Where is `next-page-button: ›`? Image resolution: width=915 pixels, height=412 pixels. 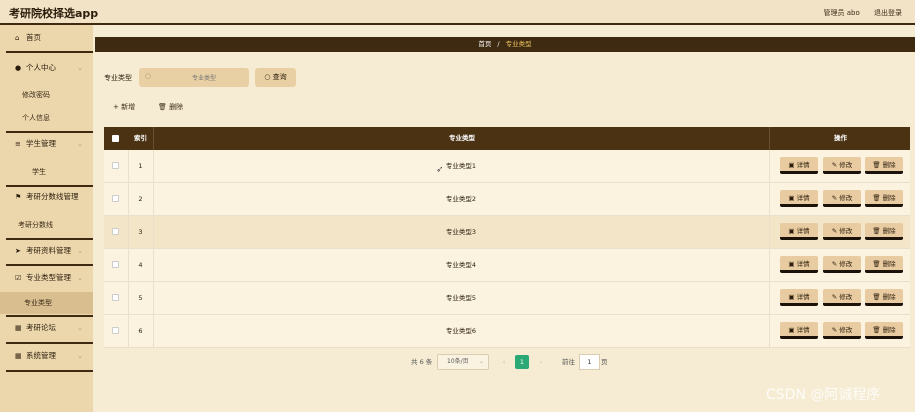
next-page-button: › is located at coordinates (541, 362).